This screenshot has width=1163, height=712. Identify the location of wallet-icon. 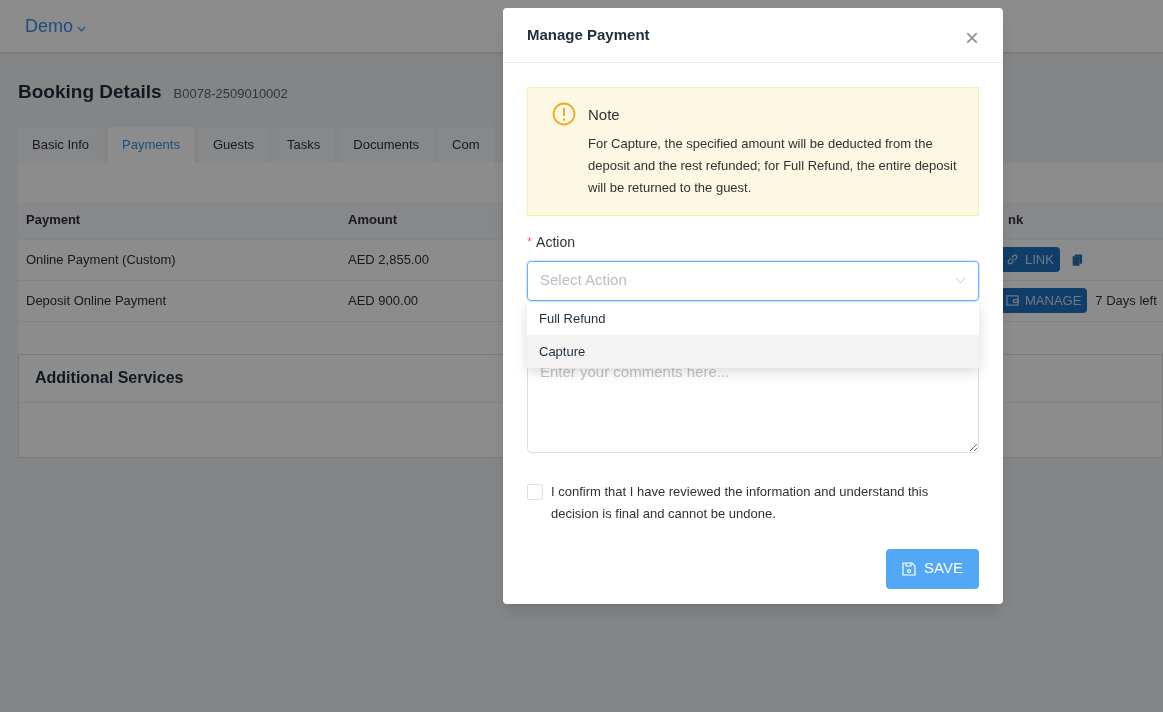
(1012, 300).